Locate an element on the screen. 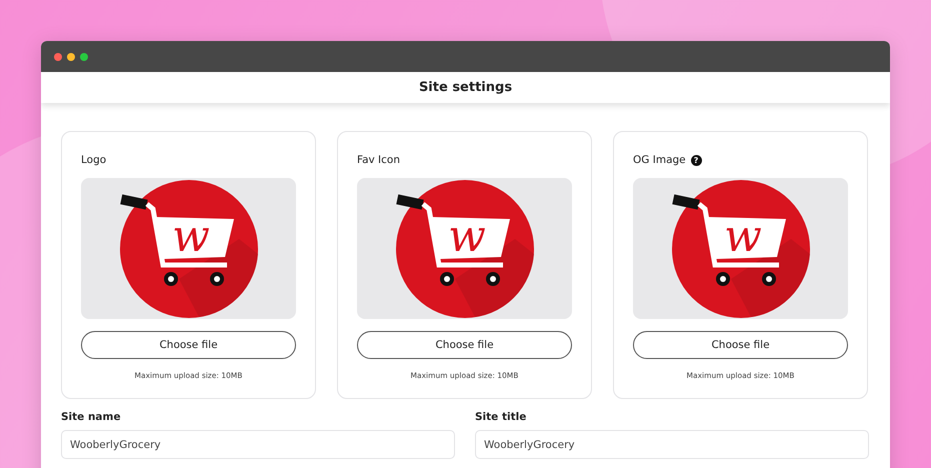  upload-label: Logo is located at coordinates (93, 160).